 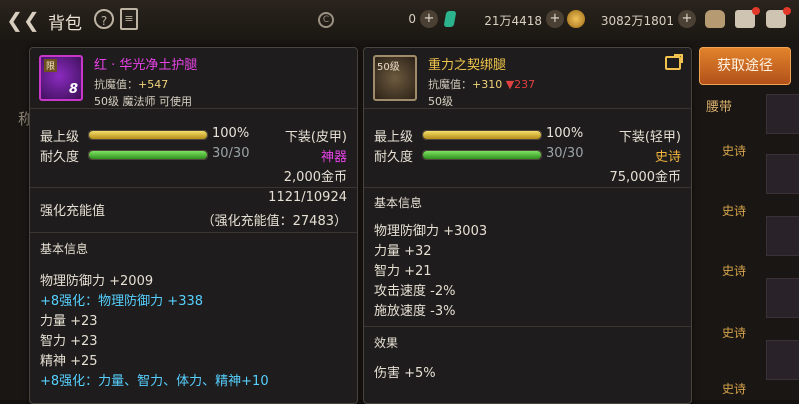 I want to click on currency-2-value: 21万4418, so click(x=513, y=21).